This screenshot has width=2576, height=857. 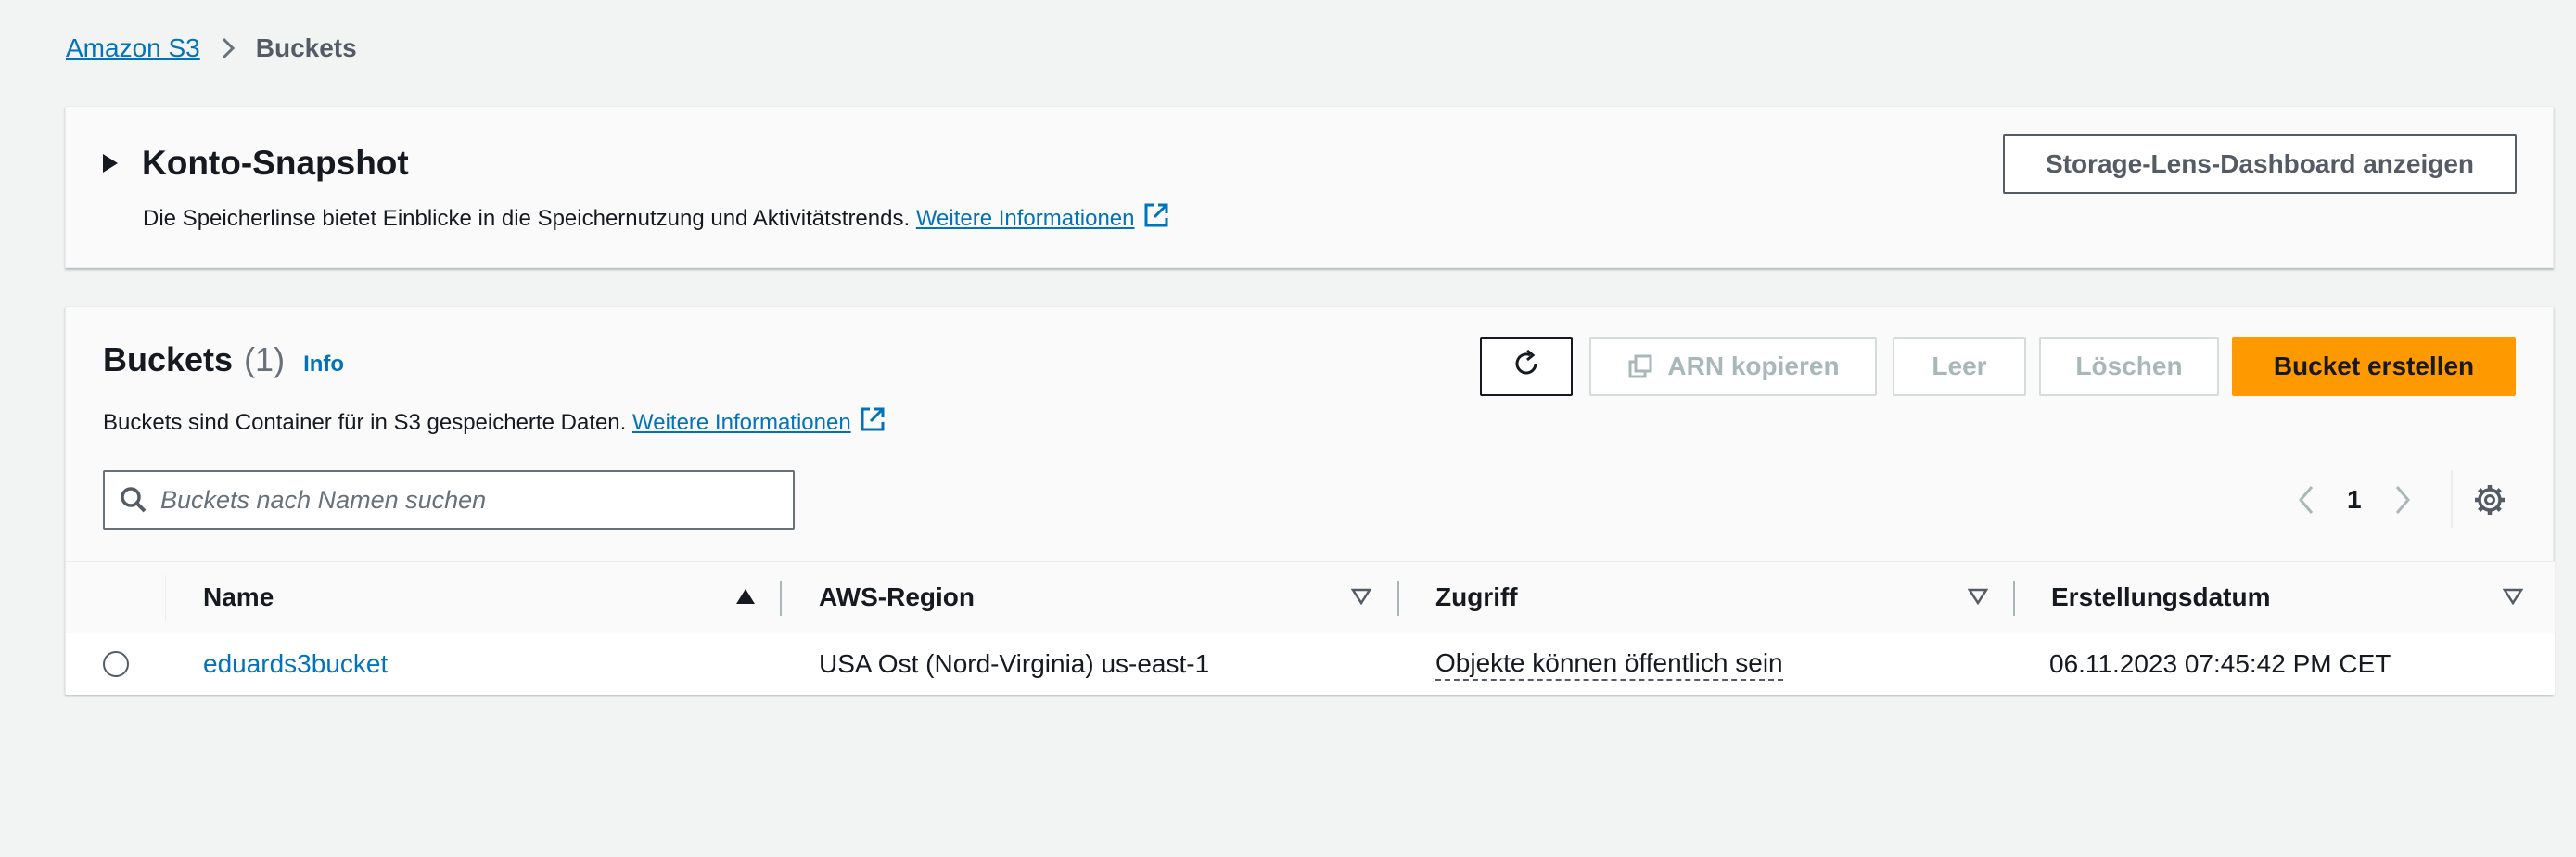 I want to click on column-header-access-label: Zugriff, so click(x=1477, y=596).